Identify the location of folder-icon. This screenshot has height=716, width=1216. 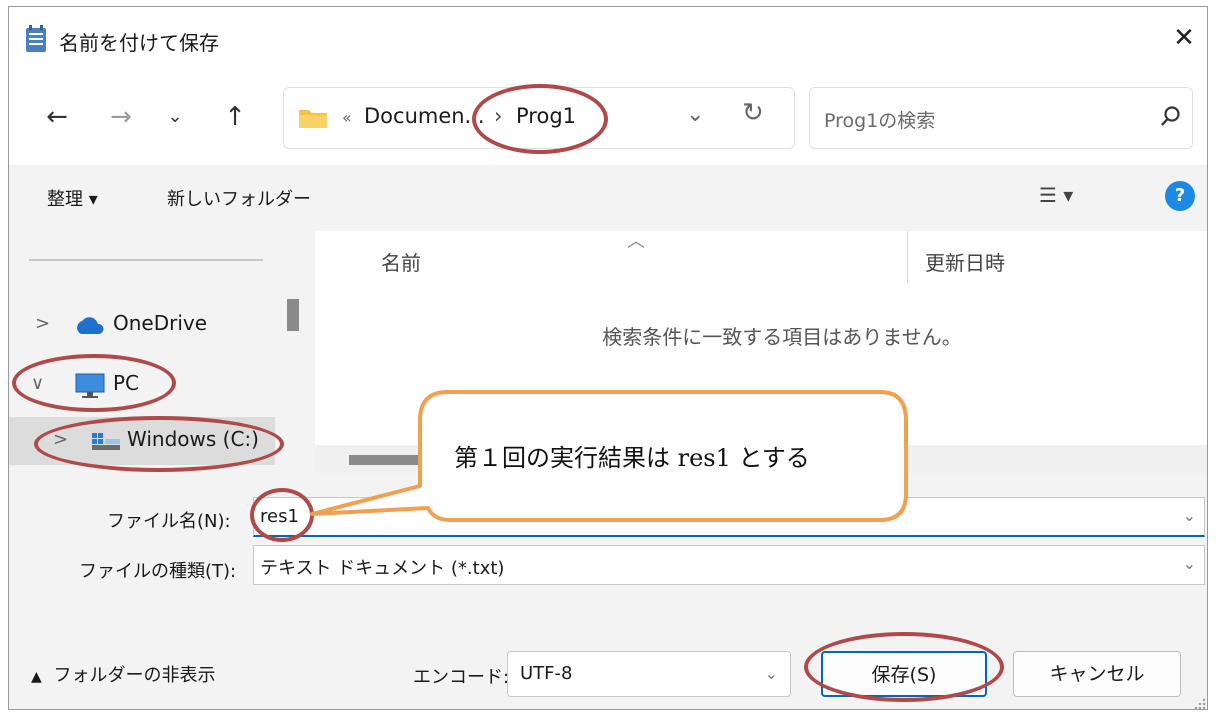
(313, 119).